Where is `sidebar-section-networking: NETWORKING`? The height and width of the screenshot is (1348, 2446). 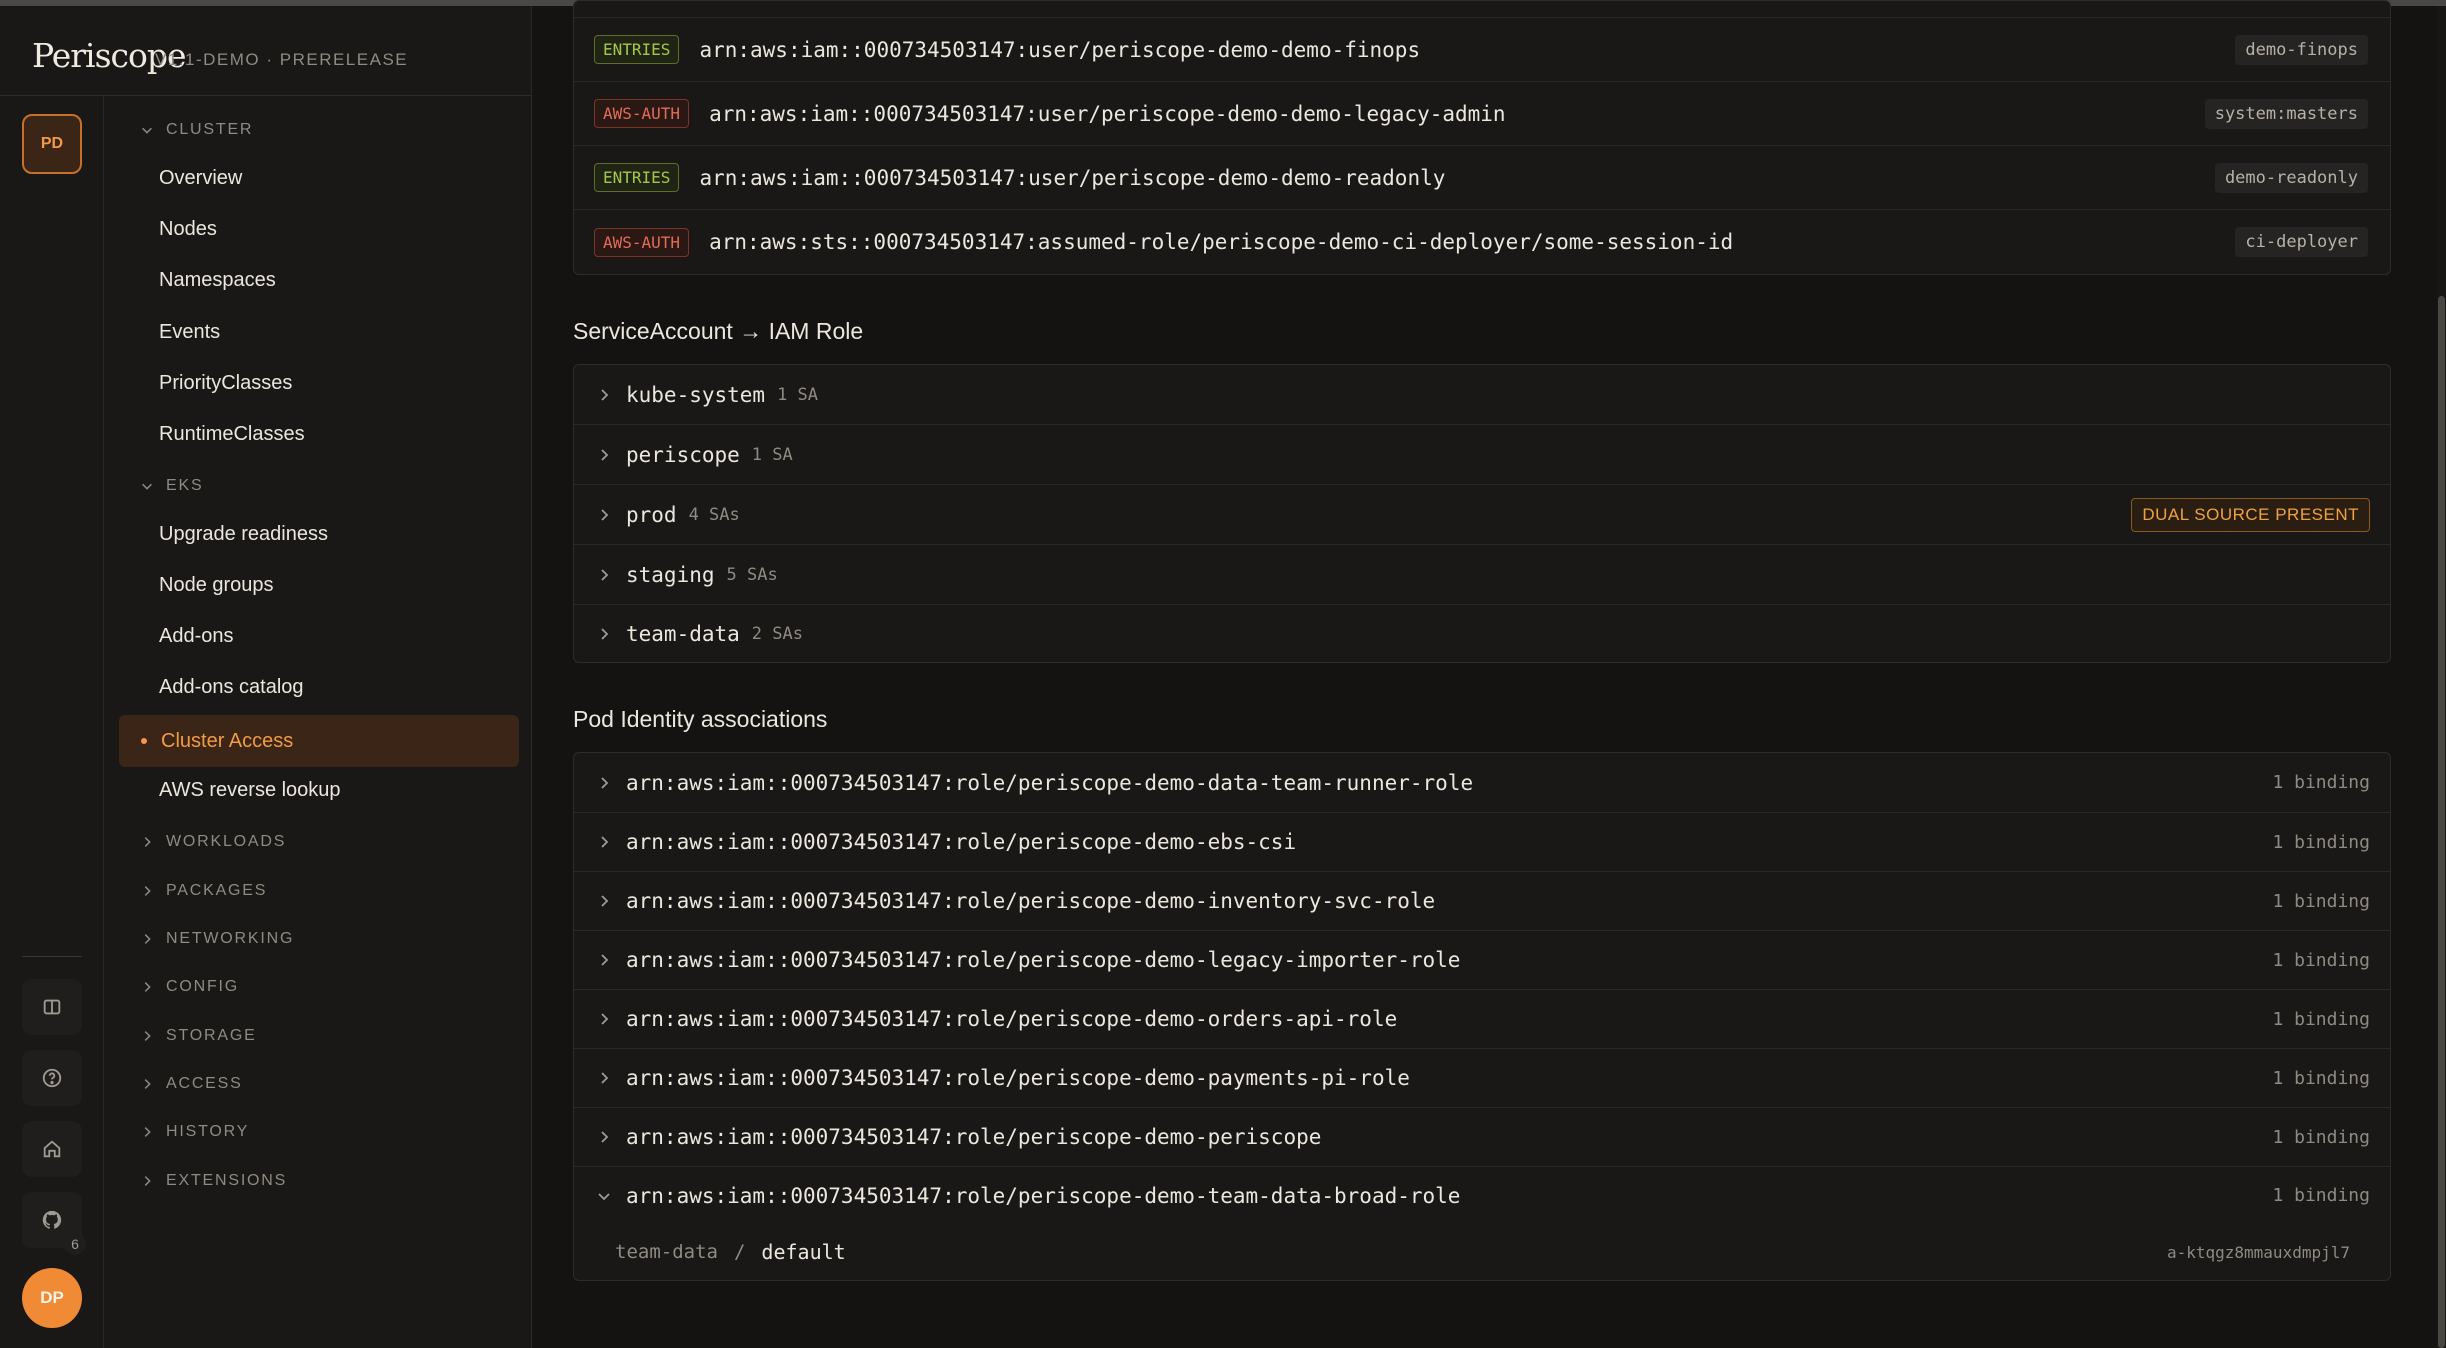
sidebar-section-networking: NETWORKING is located at coordinates (217, 939).